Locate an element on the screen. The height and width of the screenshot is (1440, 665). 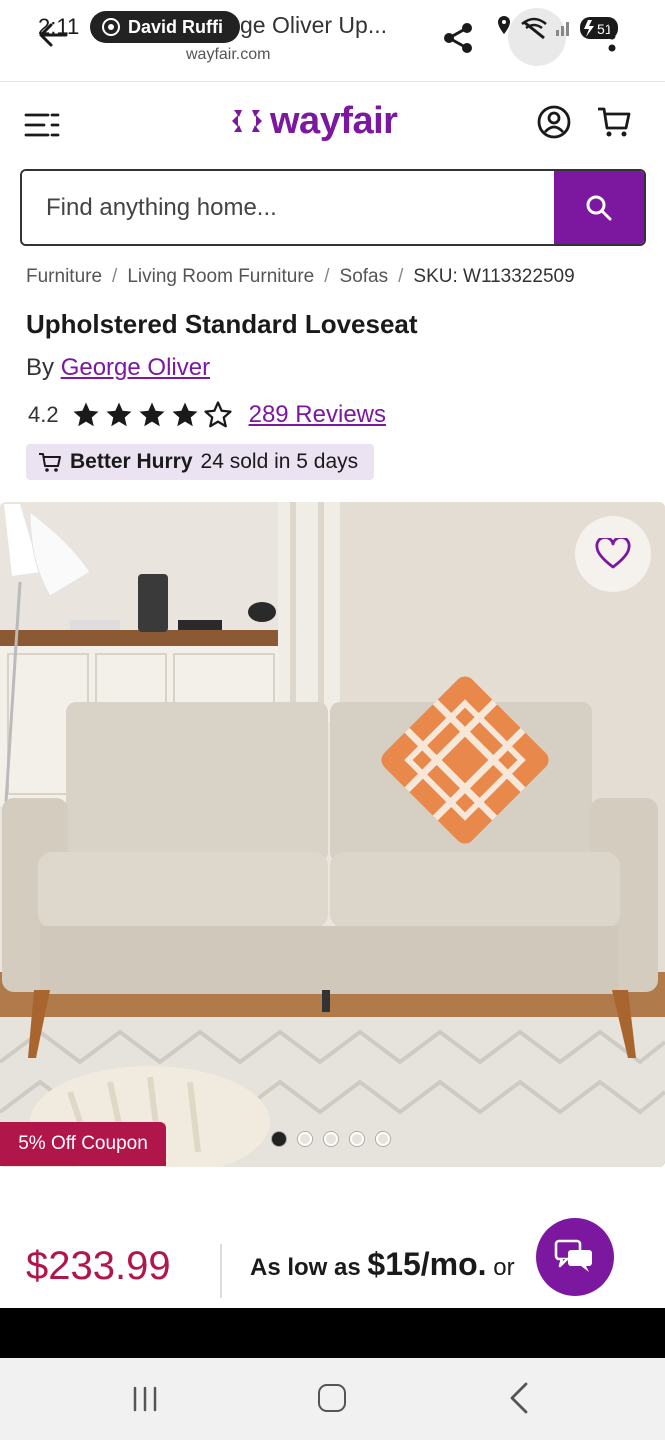
chat-icon is located at coordinates (573, 1255).